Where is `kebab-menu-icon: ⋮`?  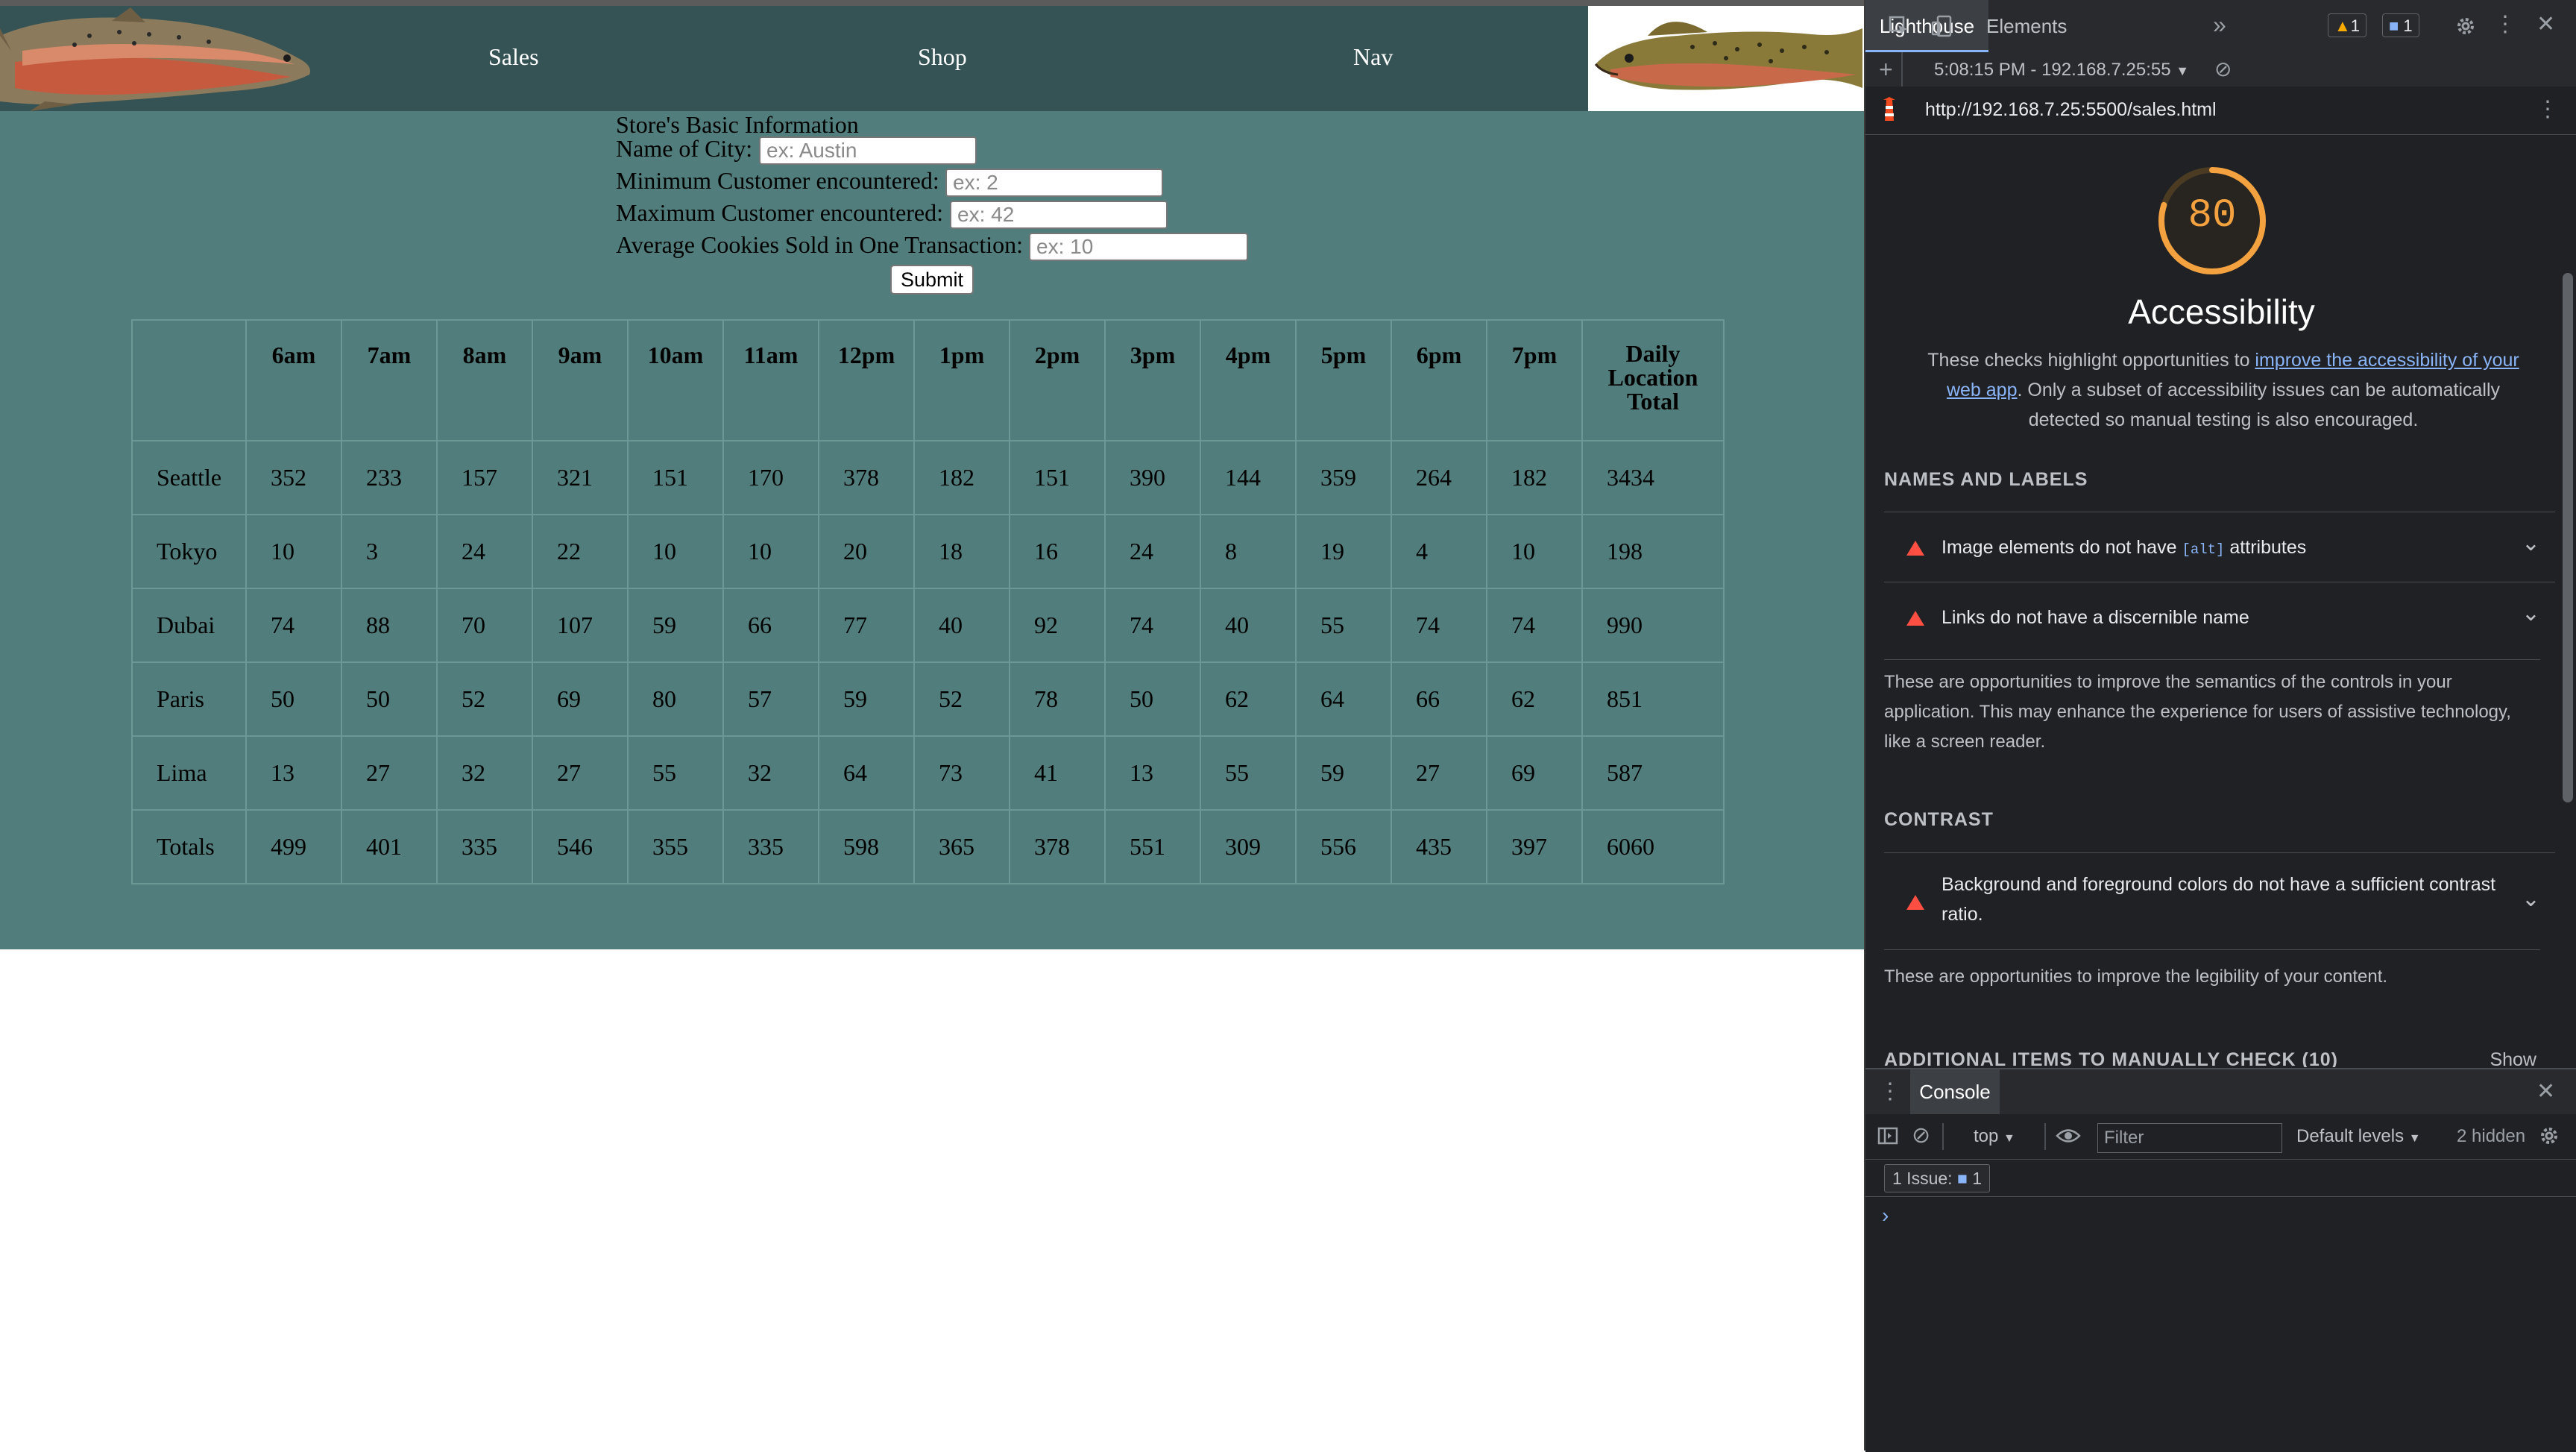
kebab-menu-icon: ⋮ is located at coordinates (2505, 24).